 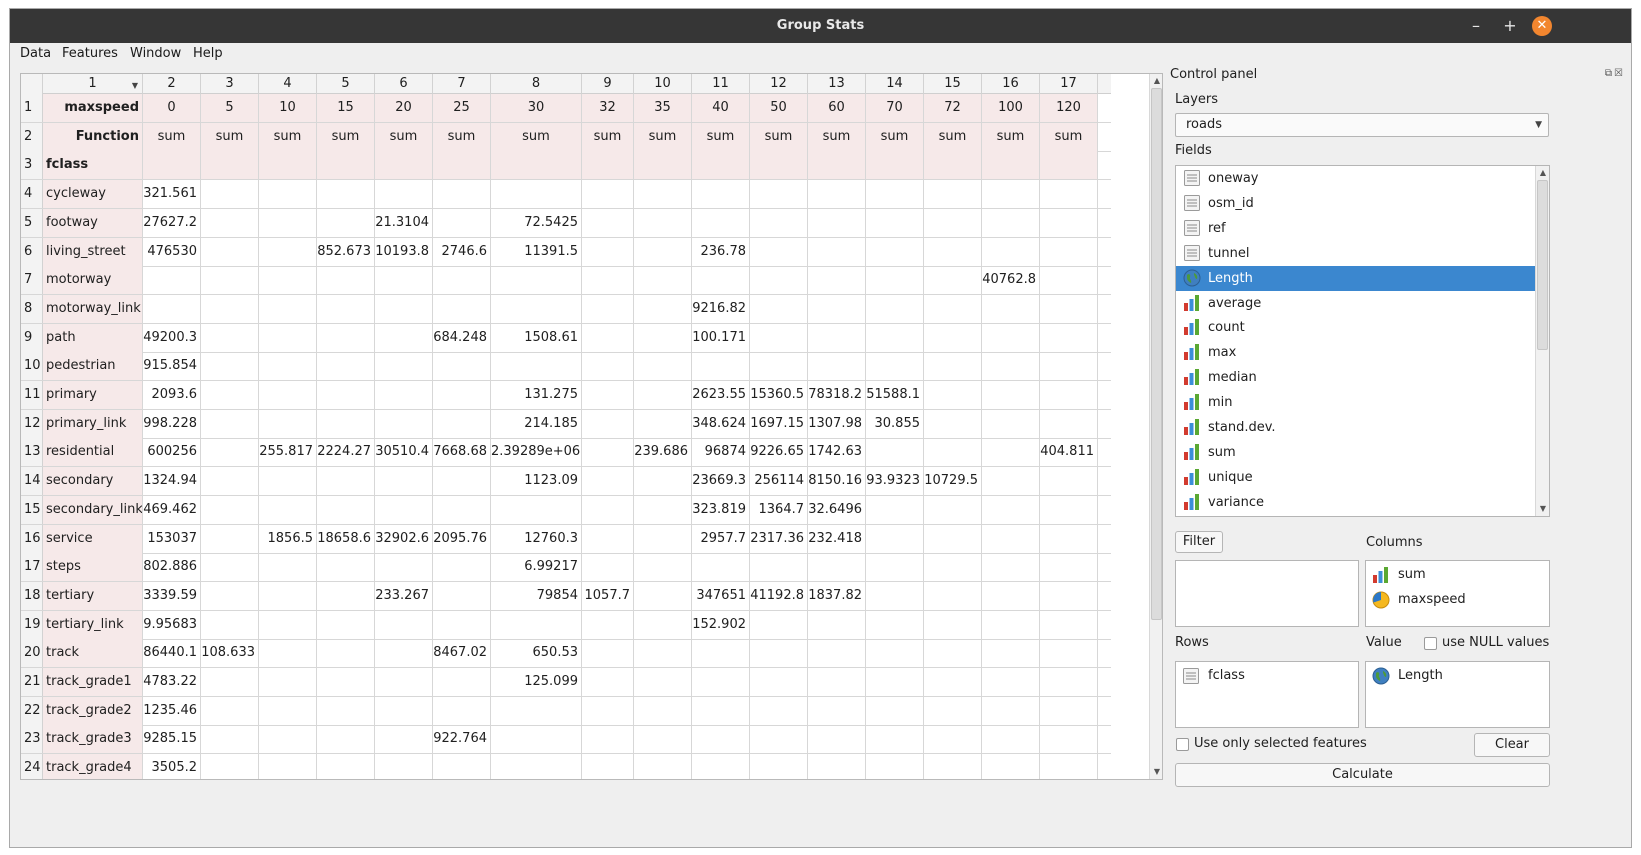 I want to click on table-cell: 233.267, so click(x=404, y=595).